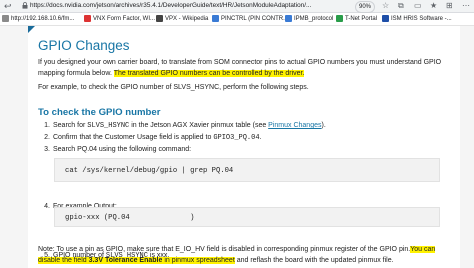  Describe the element at coordinates (294, 125) in the screenshot. I see `pinmux-changes-link: Pinmux Changes` at that location.